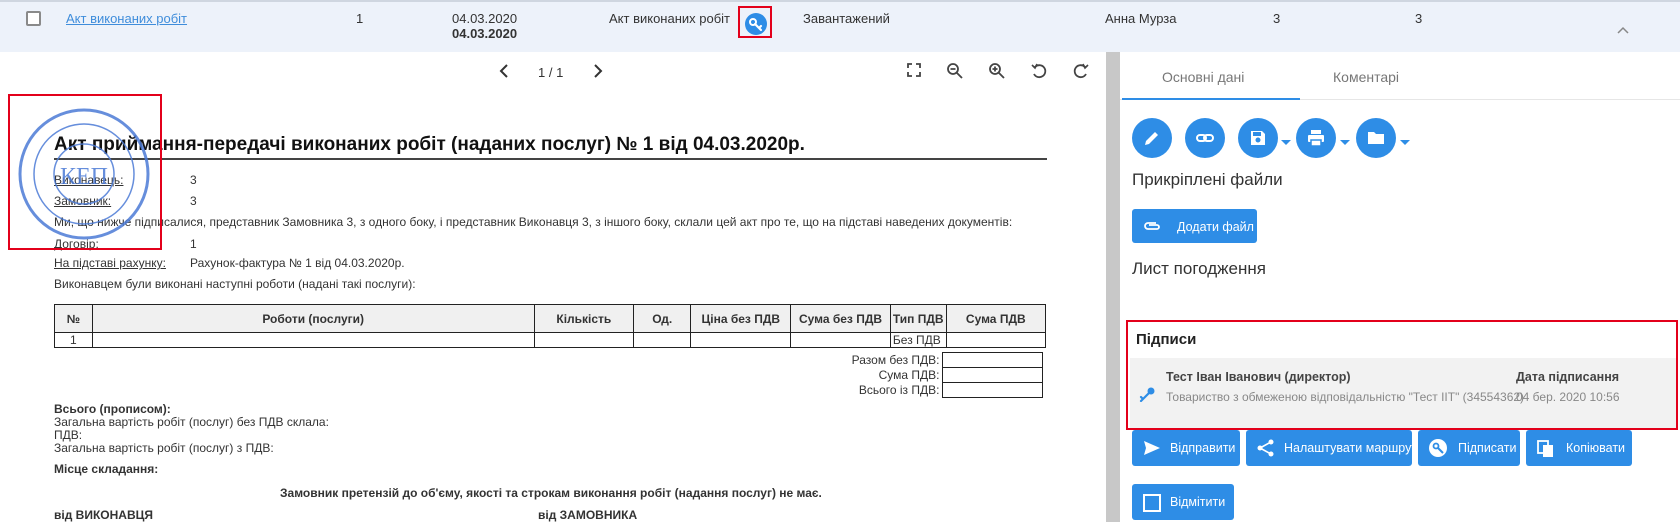  I want to click on total-label: Сума ПДВ:, so click(909, 375).